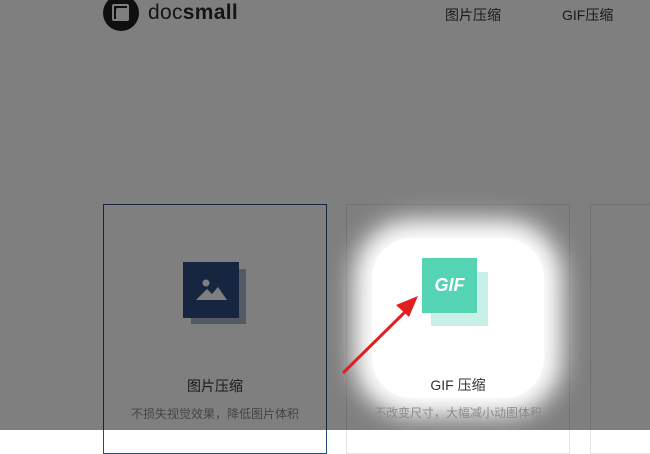  I want to click on card-title: GIF 压缩, so click(458, 385).